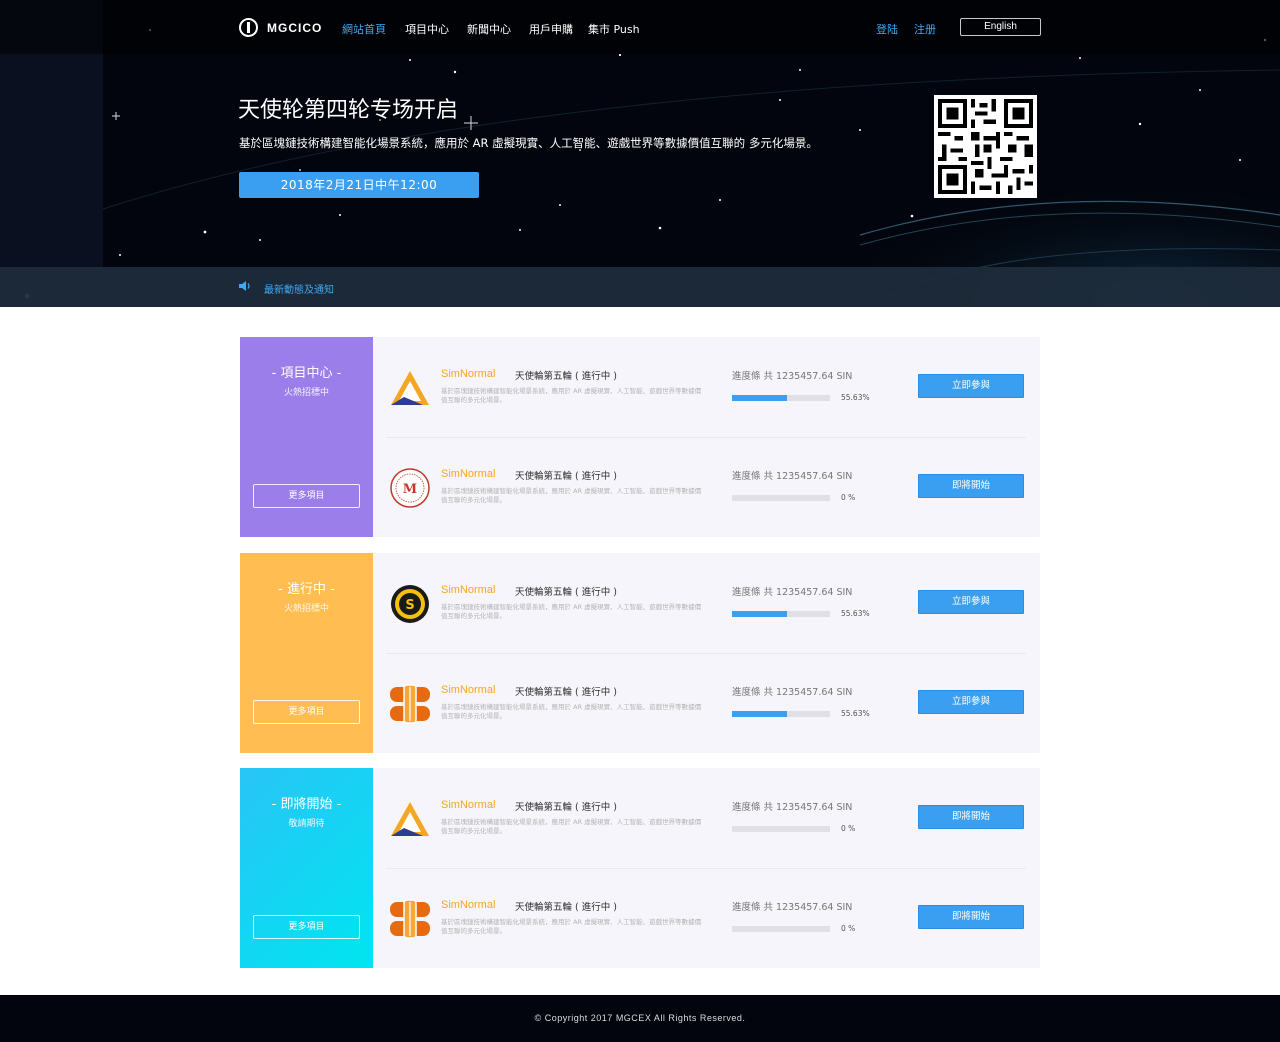 This screenshot has width=1280, height=1042. Describe the element at coordinates (244, 286) in the screenshot. I see `speaker-icon` at that location.